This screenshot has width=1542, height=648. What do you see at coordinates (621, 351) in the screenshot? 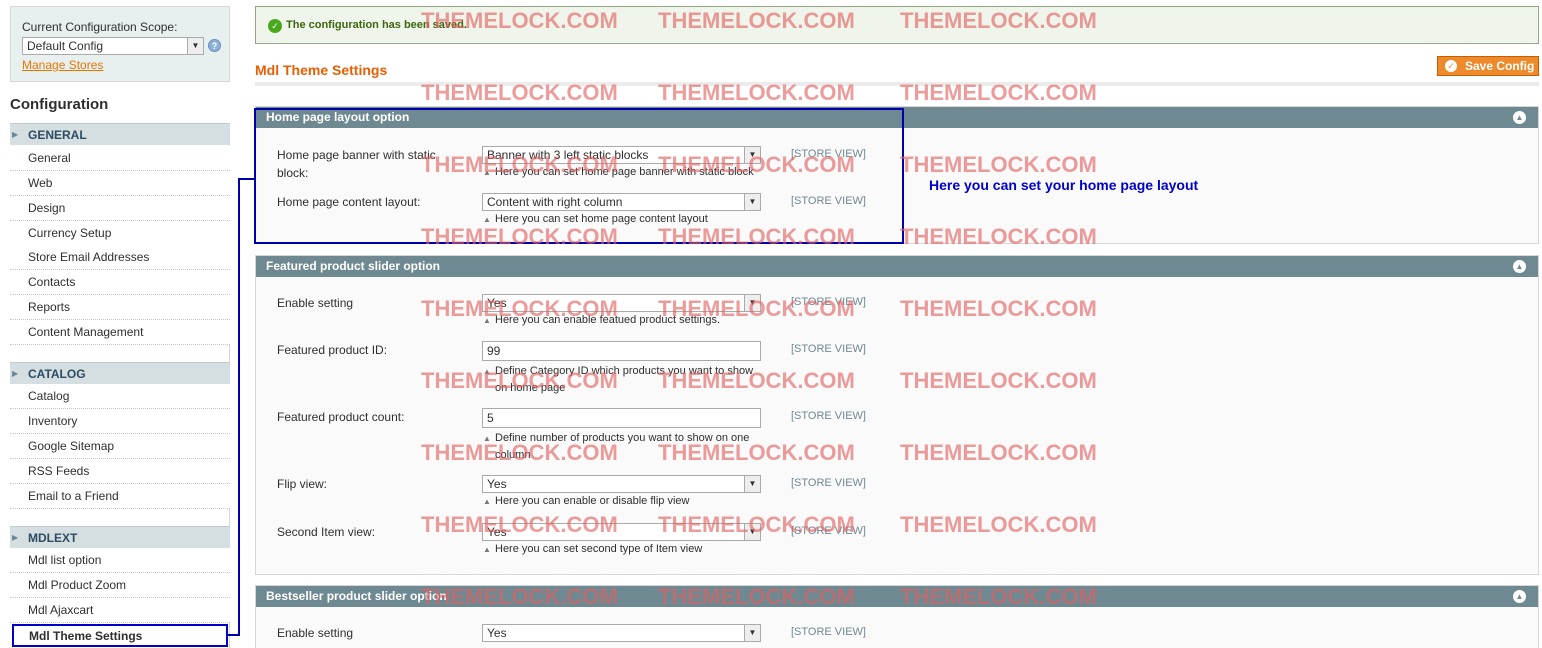
I see `featured-product-id-input: 99` at bounding box center [621, 351].